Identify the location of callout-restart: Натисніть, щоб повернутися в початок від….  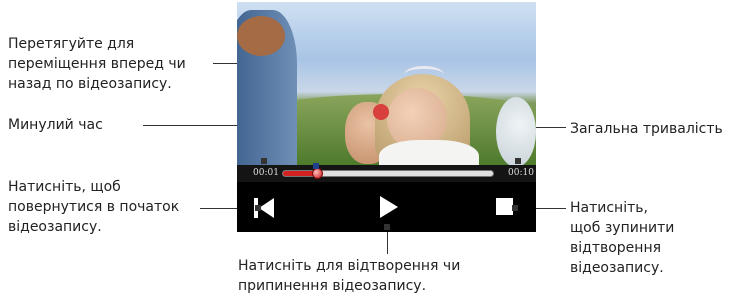
(94, 207).